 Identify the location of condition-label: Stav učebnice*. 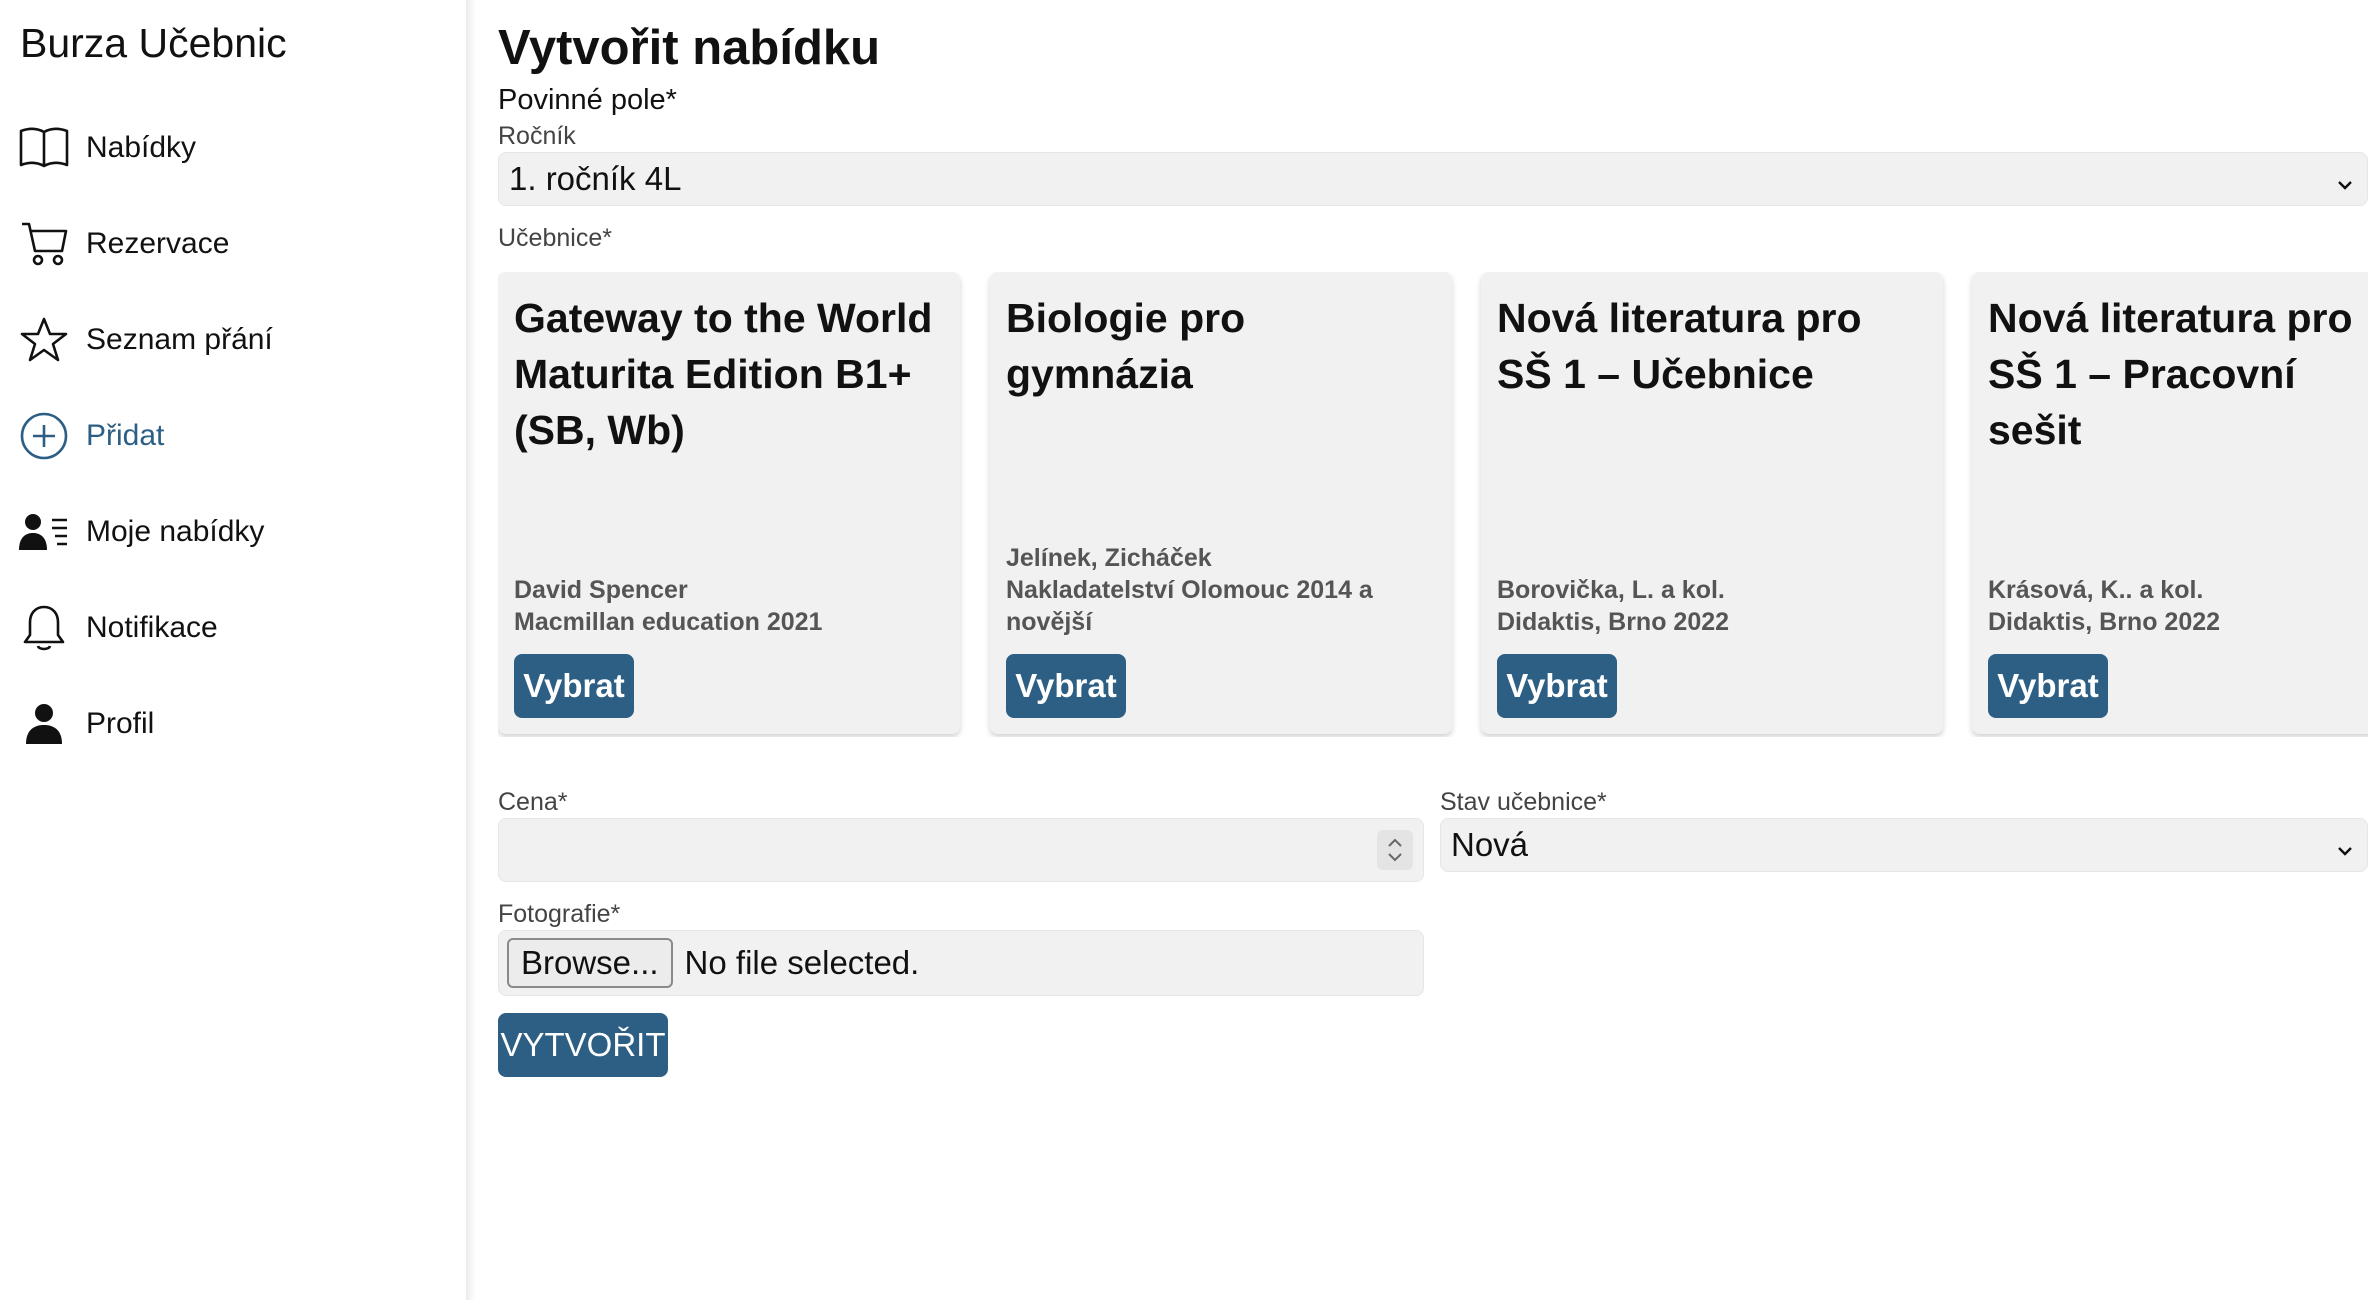
(1523, 802).